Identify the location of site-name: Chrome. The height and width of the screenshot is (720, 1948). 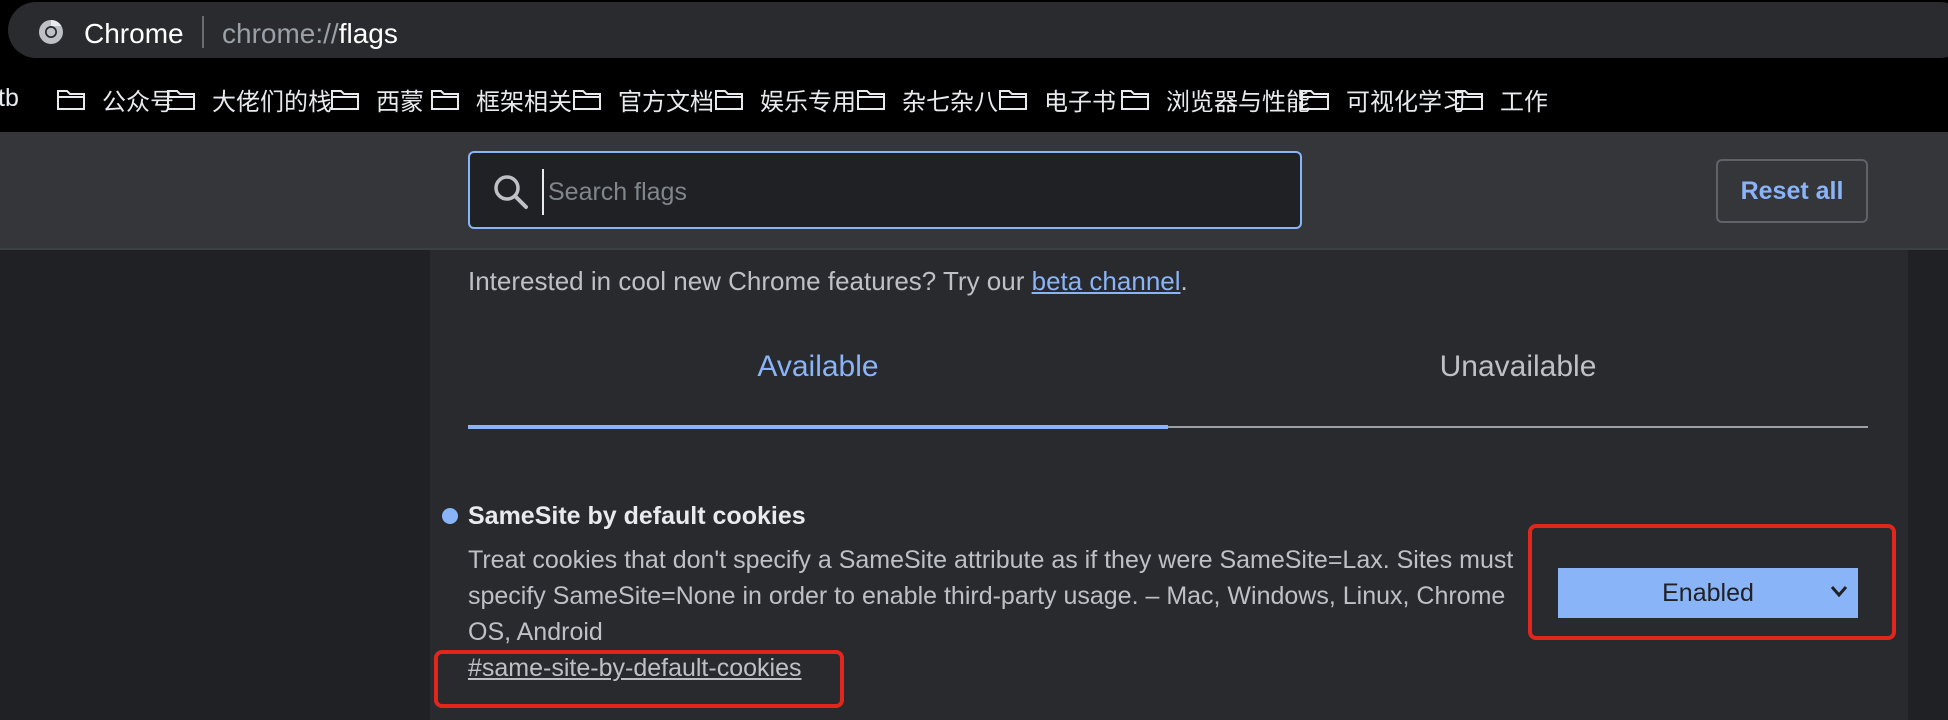
(134, 33).